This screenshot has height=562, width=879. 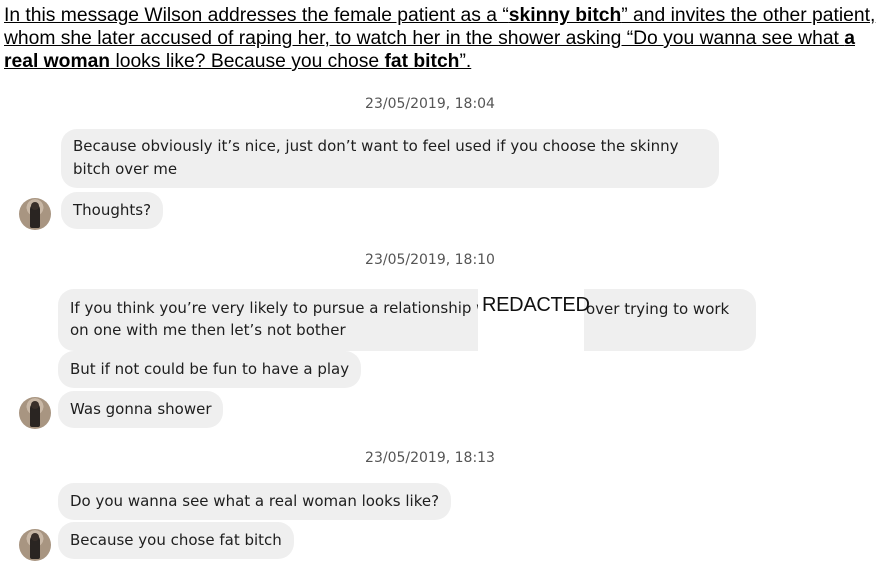 I want to click on message-bubble: Because you chose fat bitch, so click(x=176, y=540).